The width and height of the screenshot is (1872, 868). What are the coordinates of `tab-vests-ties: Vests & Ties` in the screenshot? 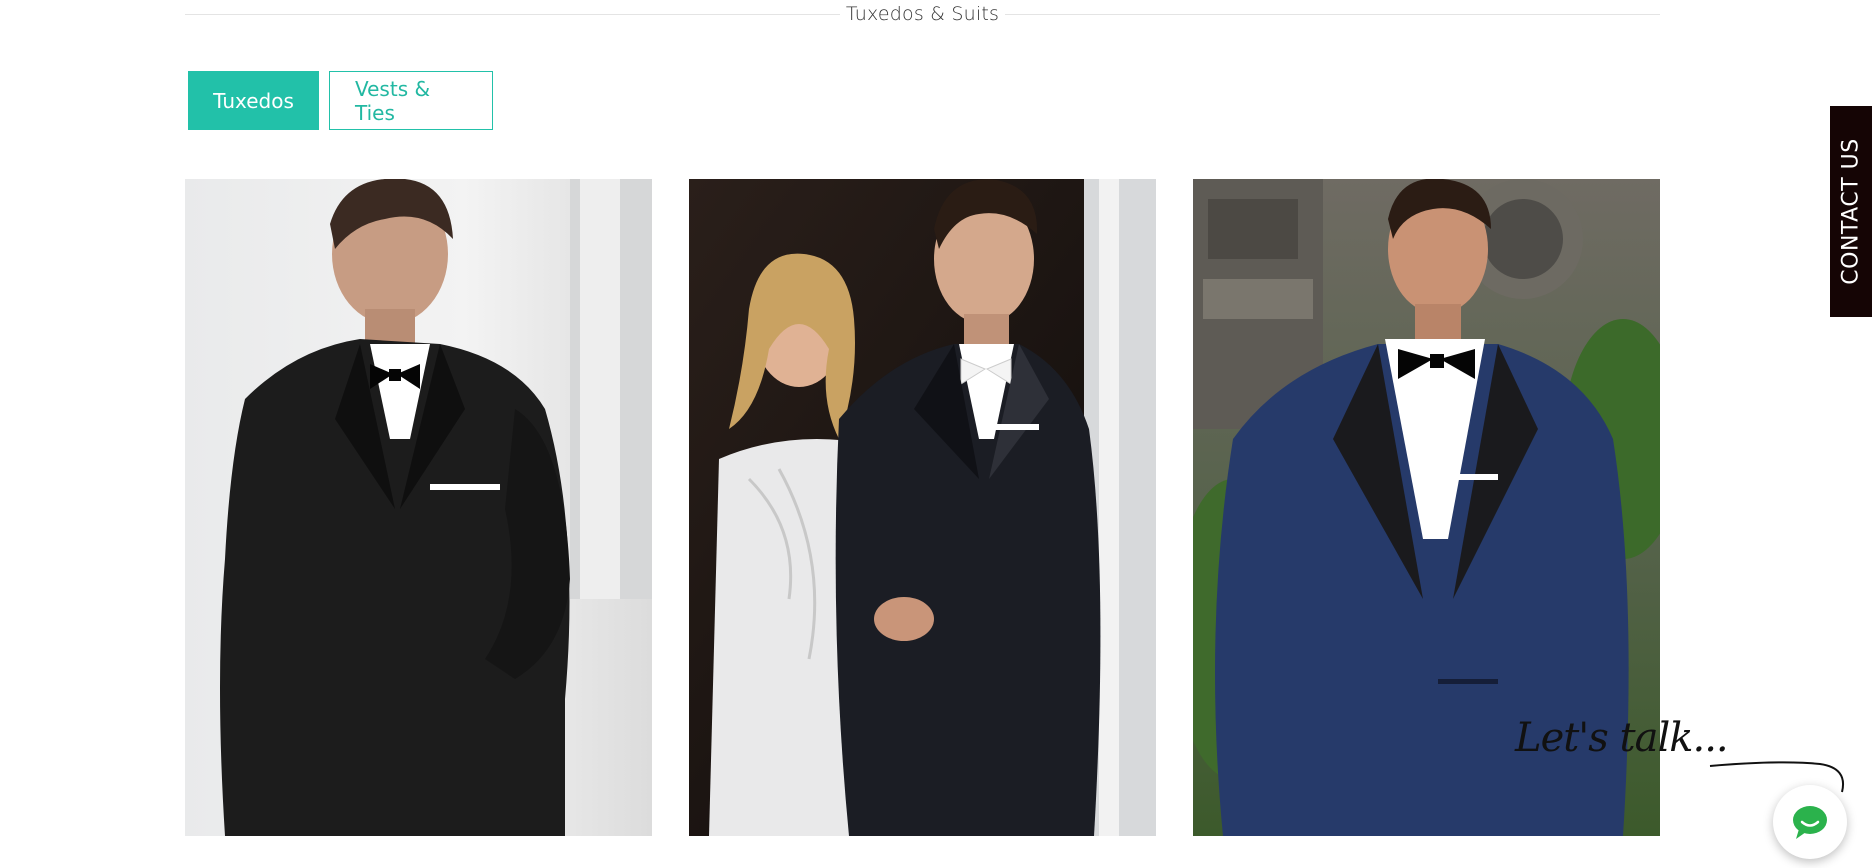 It's located at (411, 100).